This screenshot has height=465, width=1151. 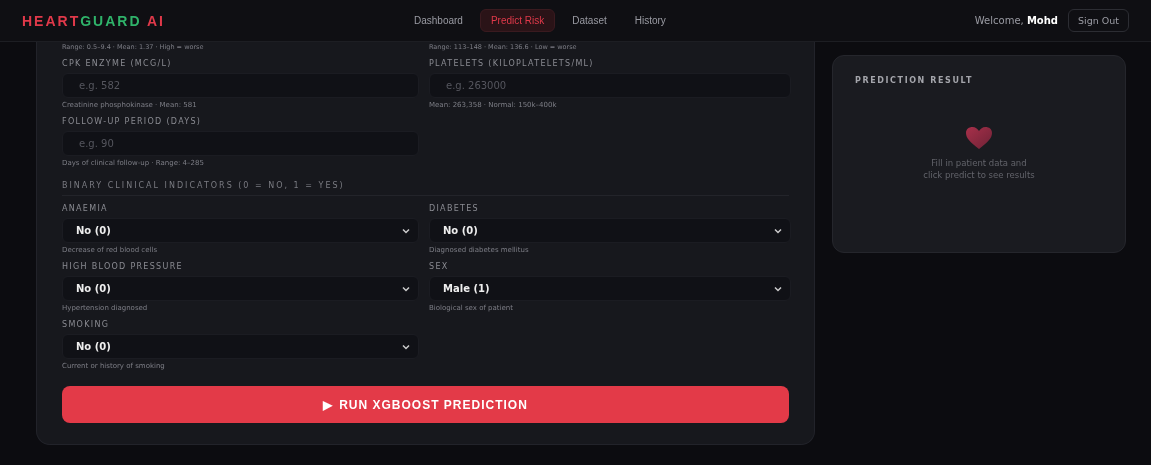 What do you see at coordinates (610, 288) in the screenshot?
I see `select-field: Male (1)` at bounding box center [610, 288].